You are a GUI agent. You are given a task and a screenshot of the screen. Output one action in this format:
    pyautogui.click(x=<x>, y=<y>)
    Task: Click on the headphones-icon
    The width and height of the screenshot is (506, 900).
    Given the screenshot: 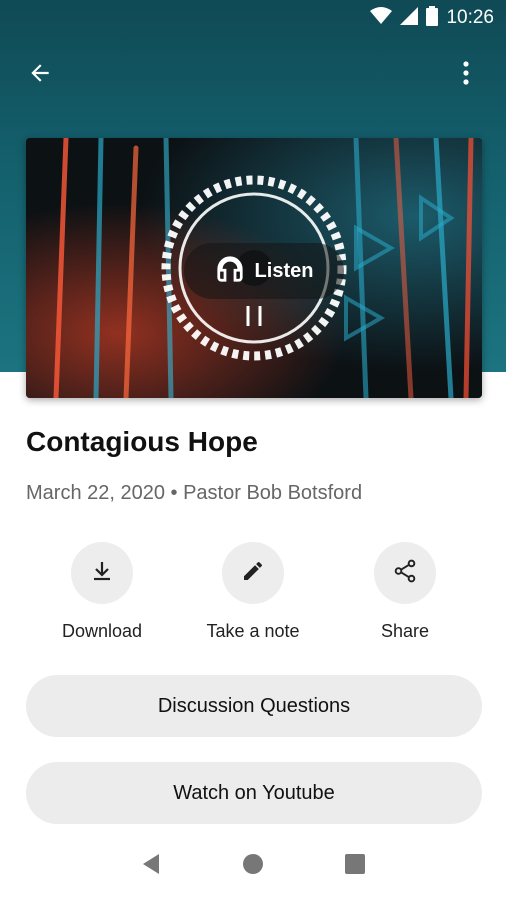 What is the action you would take?
    pyautogui.click(x=230, y=271)
    